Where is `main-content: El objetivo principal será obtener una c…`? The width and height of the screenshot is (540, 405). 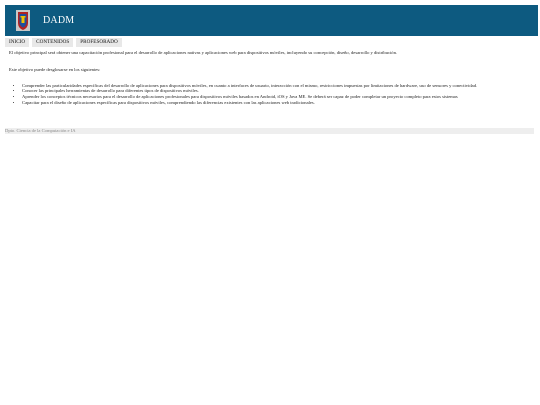 main-content: El objetivo principal será obtener una c… is located at coordinates (269, 78).